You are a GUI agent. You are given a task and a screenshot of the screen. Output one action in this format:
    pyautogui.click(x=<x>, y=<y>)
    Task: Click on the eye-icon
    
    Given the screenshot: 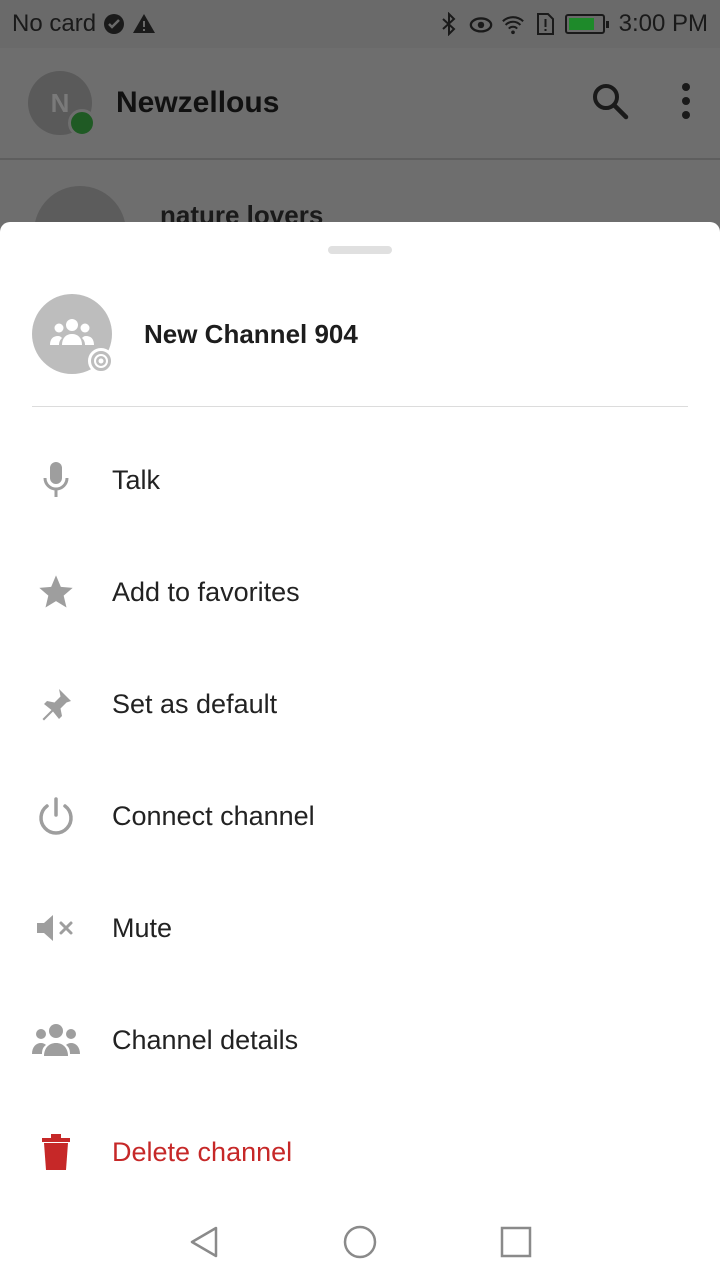 What is the action you would take?
    pyautogui.click(x=481, y=24)
    